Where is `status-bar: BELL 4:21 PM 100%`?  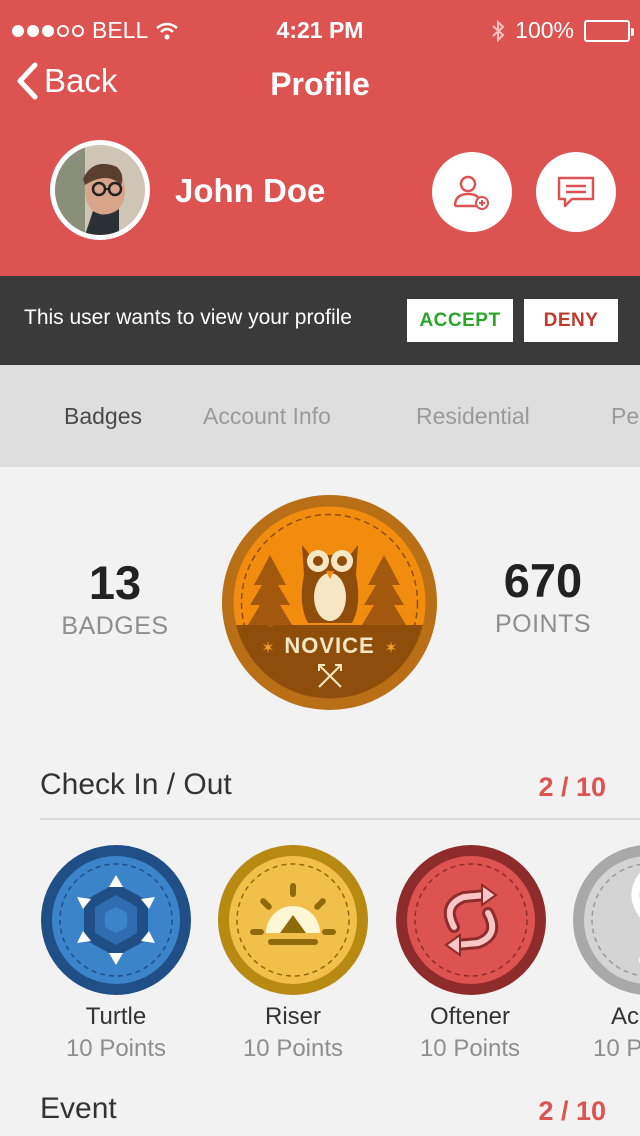 status-bar: BELL 4:21 PM 100% is located at coordinates (320, 30).